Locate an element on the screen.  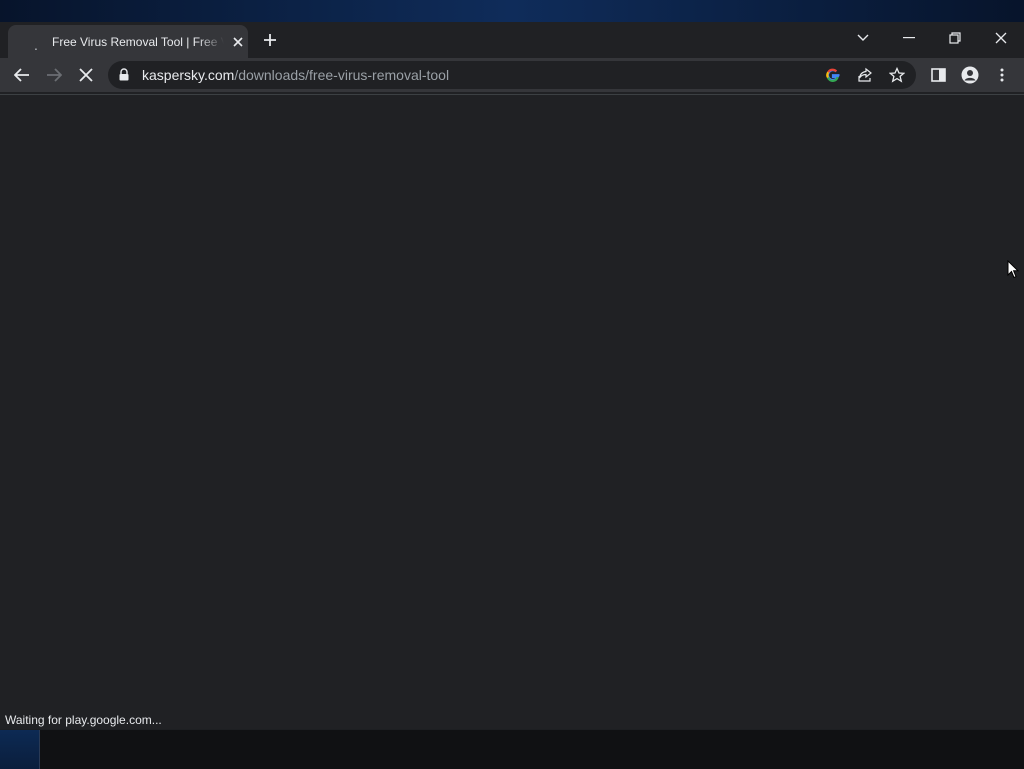
google-icon is located at coordinates (833, 75).